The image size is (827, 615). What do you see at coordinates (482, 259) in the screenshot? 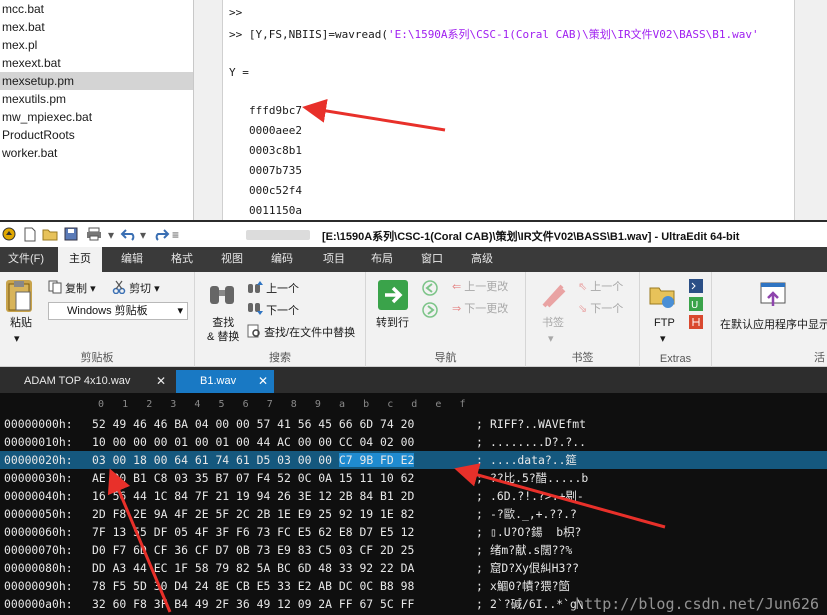
I see `menu-tab: 高级` at bounding box center [482, 259].